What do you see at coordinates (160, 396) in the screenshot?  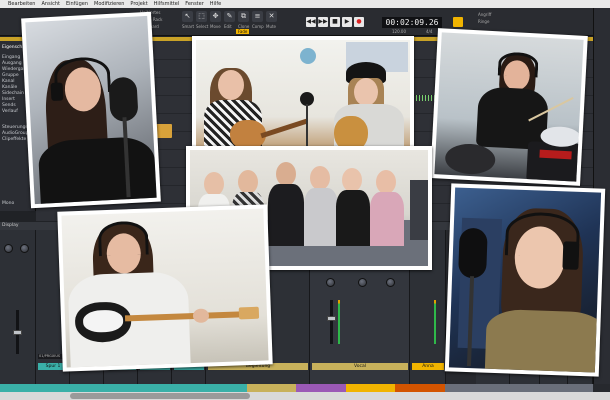 I see `scrollbar-thumb` at bounding box center [160, 396].